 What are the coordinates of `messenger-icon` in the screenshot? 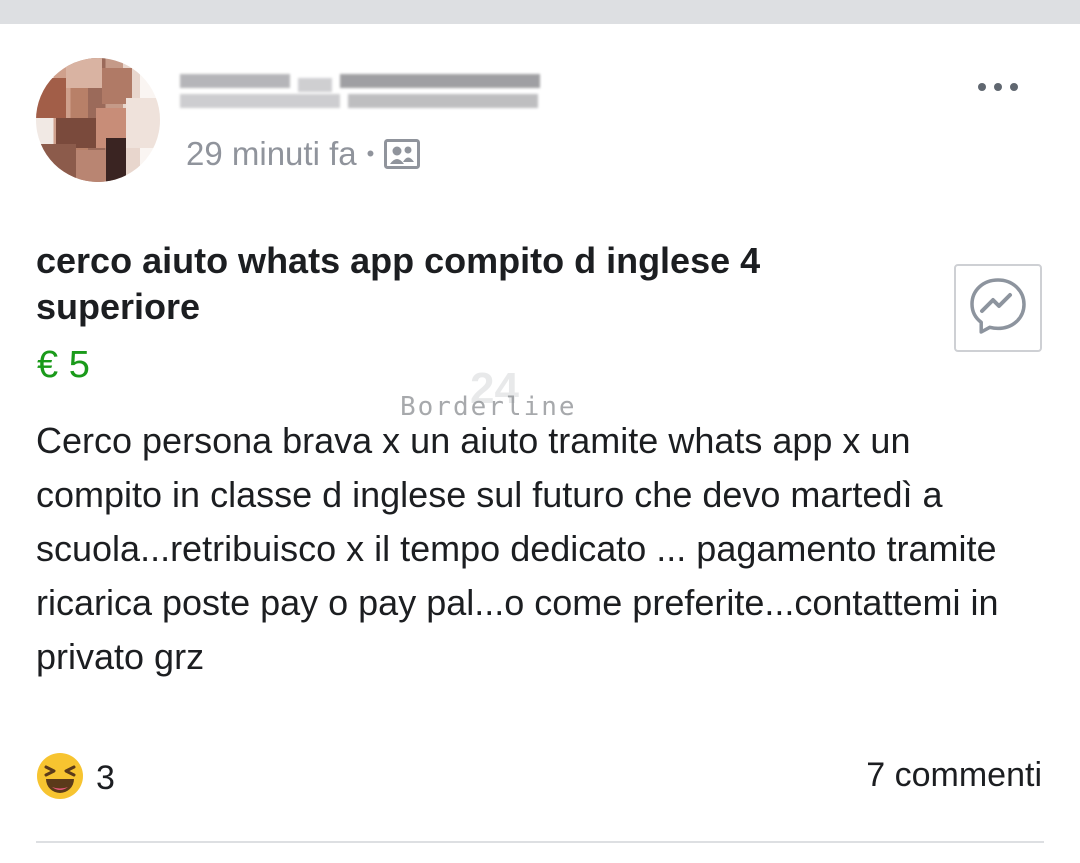 It's located at (998, 308).